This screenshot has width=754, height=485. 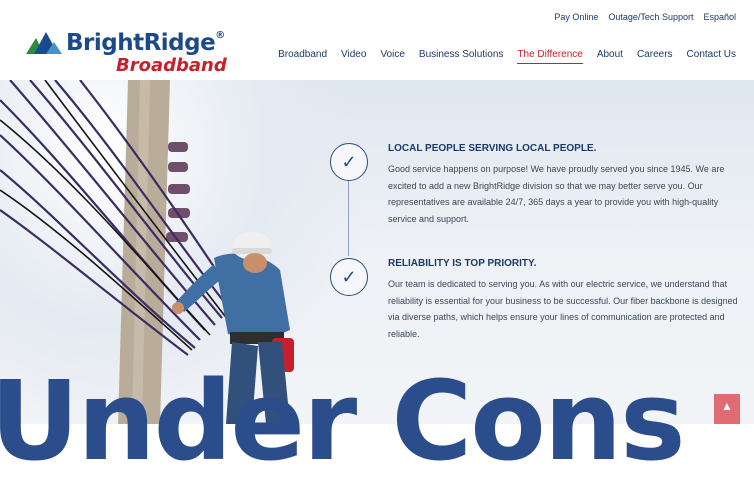 What do you see at coordinates (550, 56) in the screenshot?
I see `nav-the-difference: The Difference` at bounding box center [550, 56].